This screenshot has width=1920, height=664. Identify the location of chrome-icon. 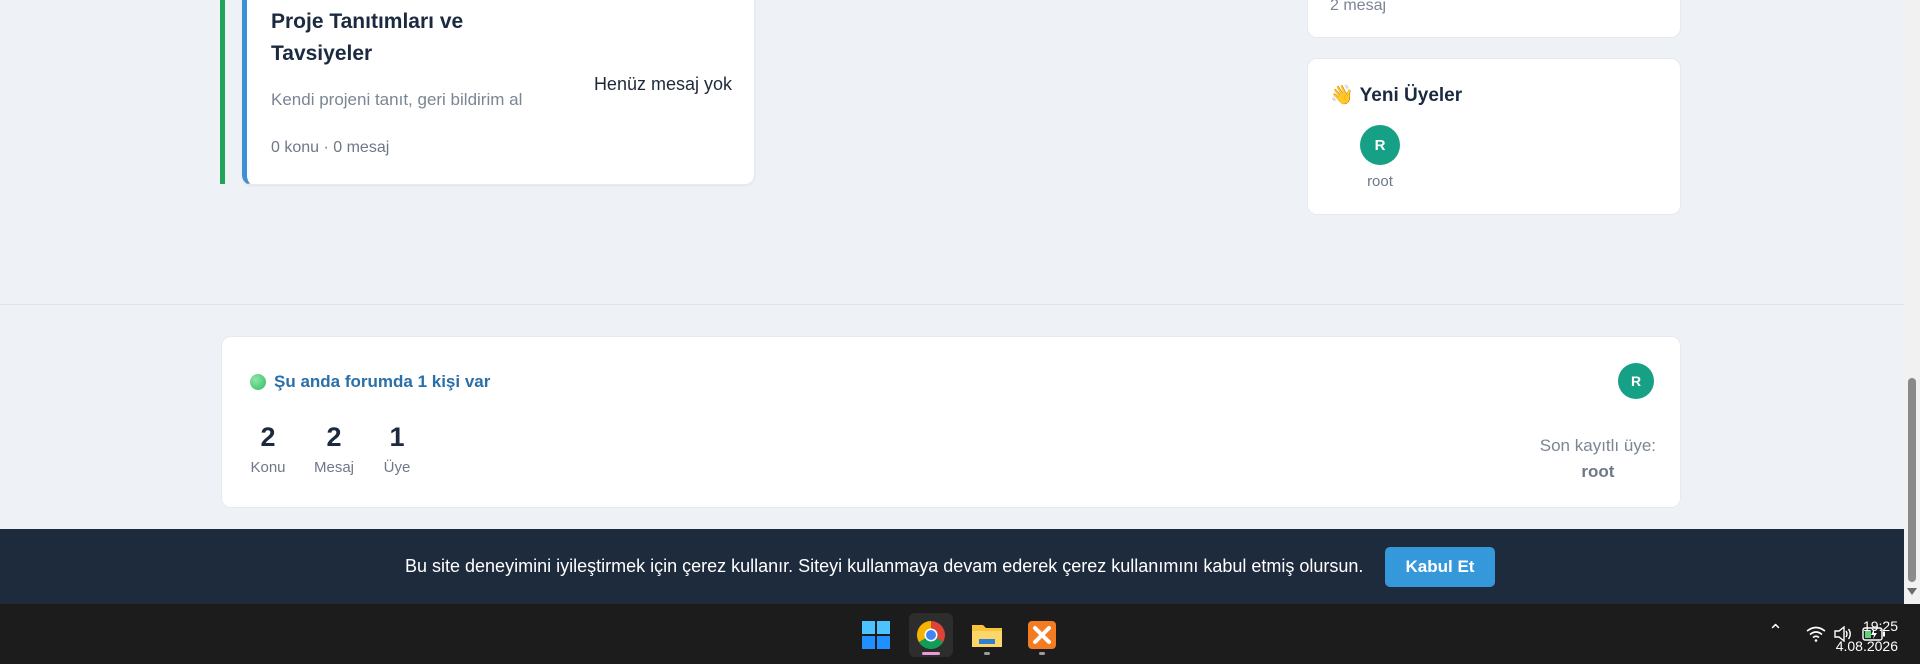
(931, 635).